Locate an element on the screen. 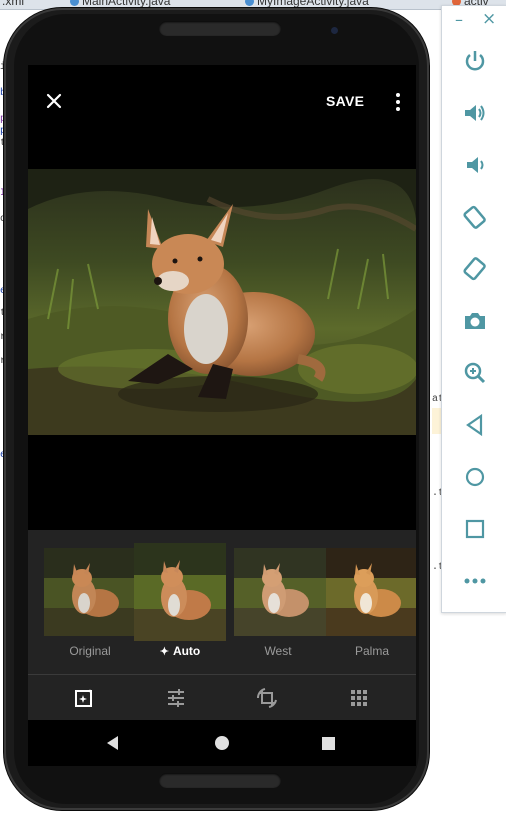  filter-label-auto: ✦ Auto is located at coordinates (180, 651).